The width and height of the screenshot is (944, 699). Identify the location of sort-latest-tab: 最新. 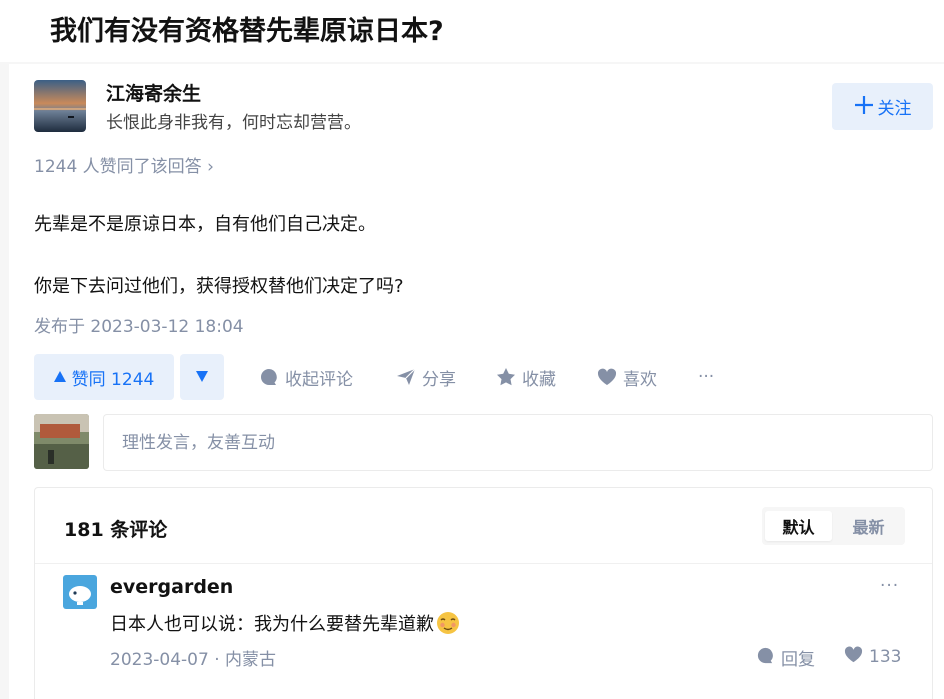
(868, 526).